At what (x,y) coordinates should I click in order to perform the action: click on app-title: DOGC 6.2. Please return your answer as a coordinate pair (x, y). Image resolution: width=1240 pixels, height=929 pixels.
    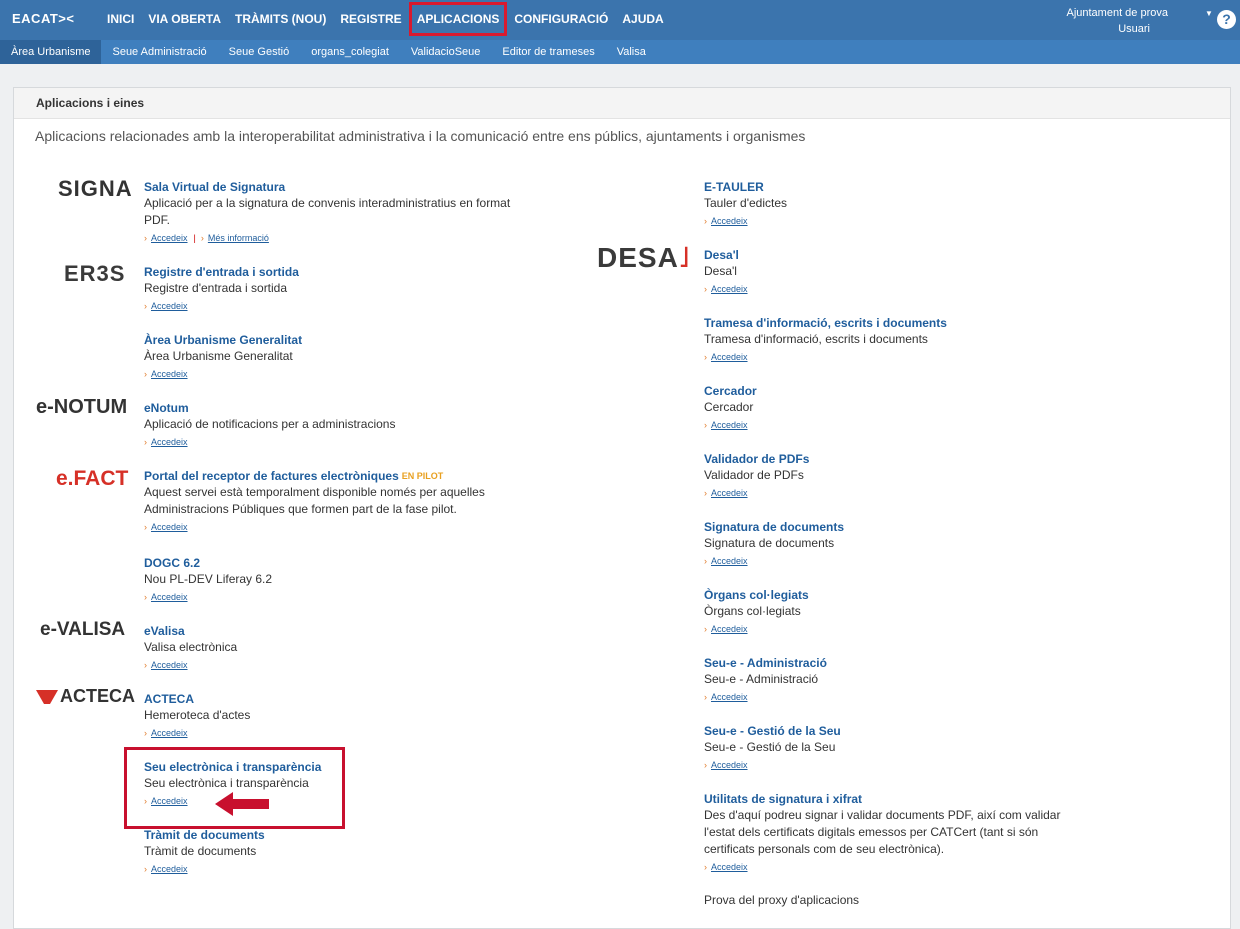
    Looking at the image, I should click on (329, 563).